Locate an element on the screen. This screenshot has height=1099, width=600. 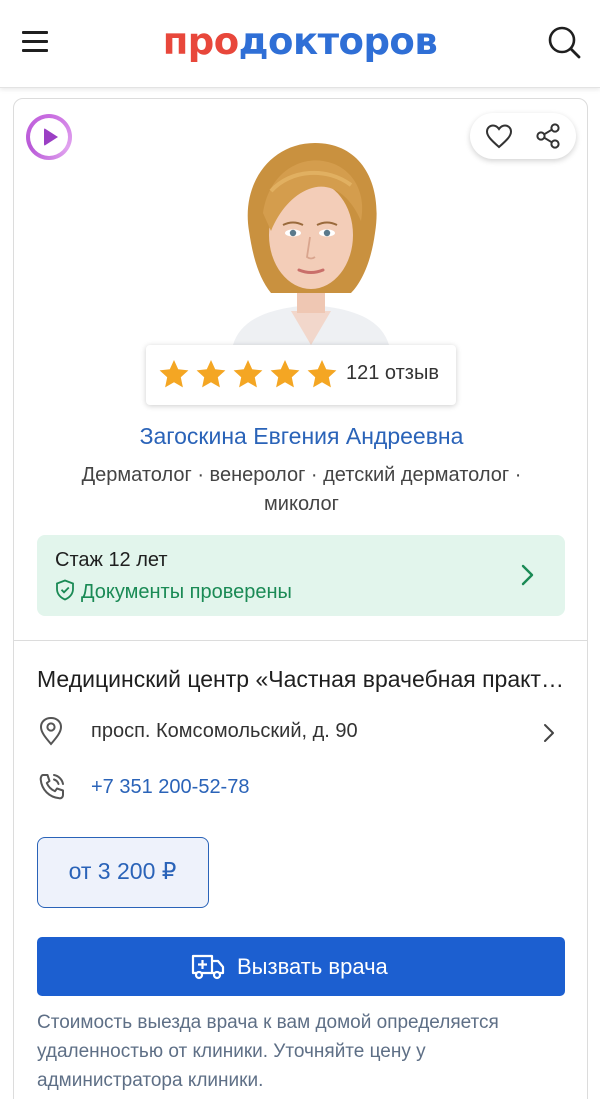
documents-verified: Документы проверены is located at coordinates (173, 591).